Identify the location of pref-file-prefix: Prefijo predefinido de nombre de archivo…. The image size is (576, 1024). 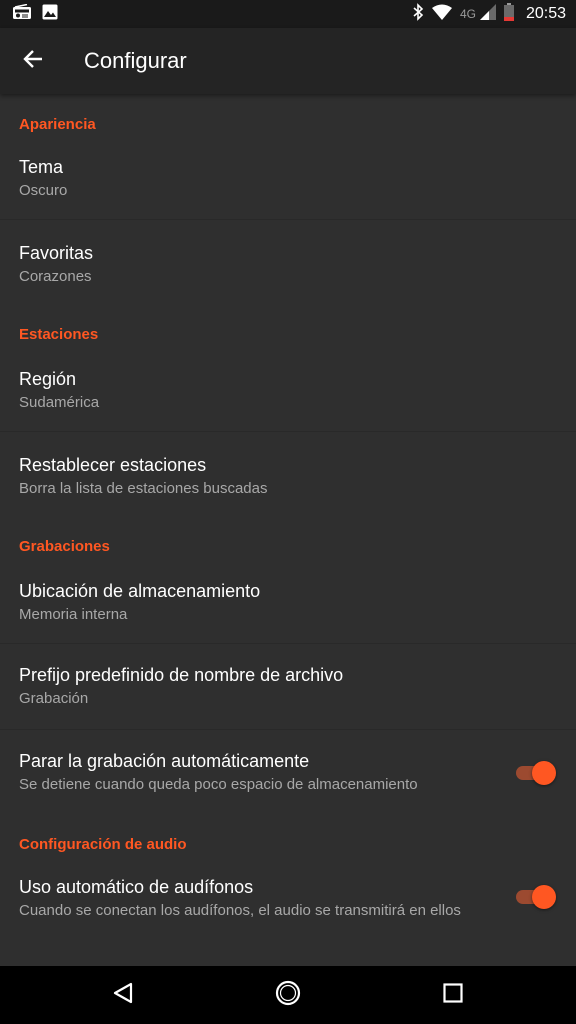
(288, 687).